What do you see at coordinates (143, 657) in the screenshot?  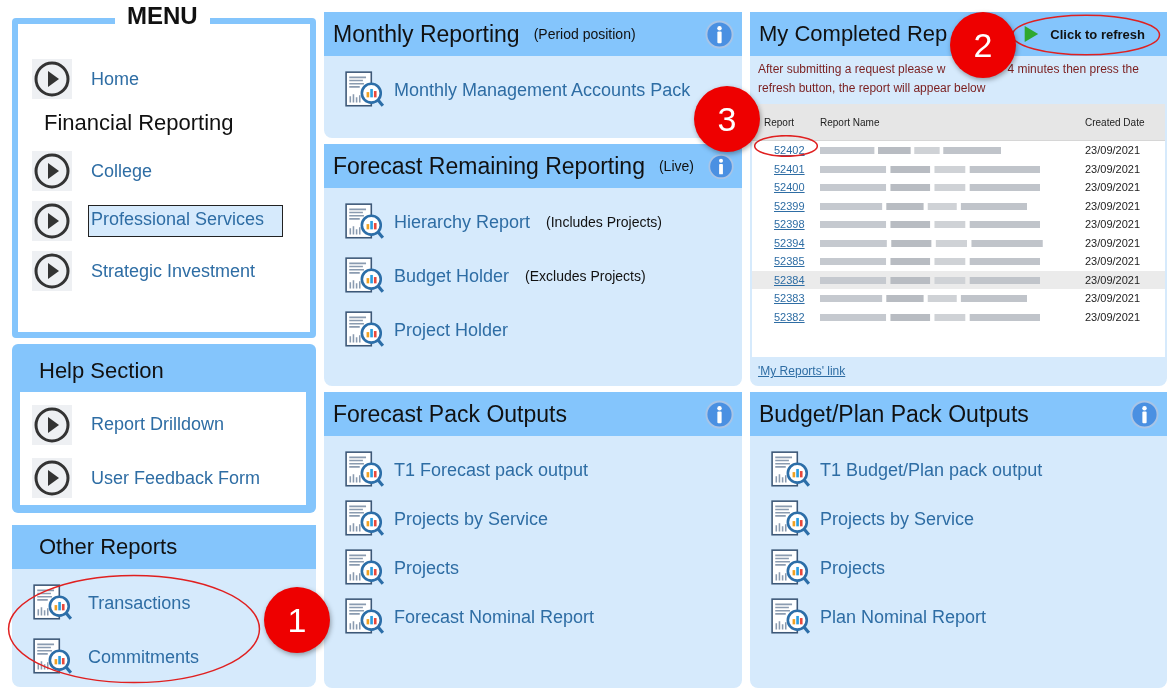 I see `report-link: Commitments` at bounding box center [143, 657].